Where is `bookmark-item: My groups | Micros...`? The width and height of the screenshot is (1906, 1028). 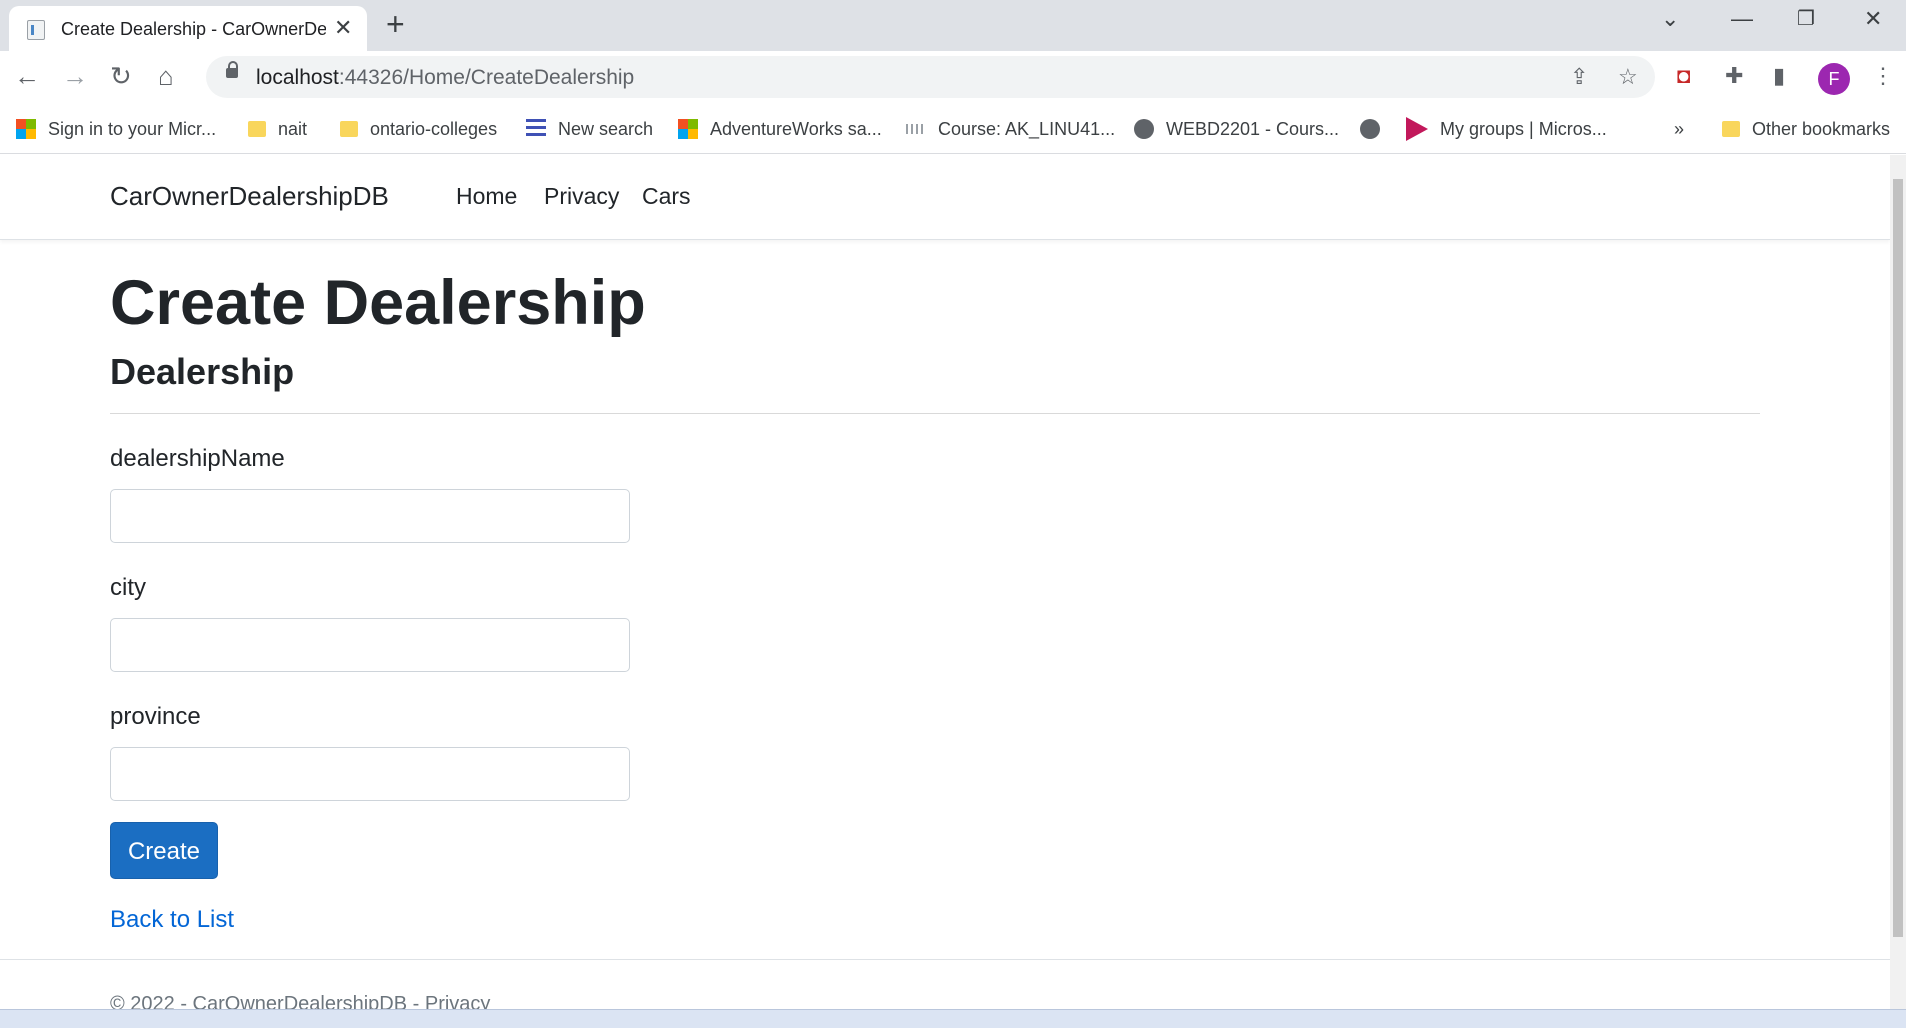
bookmark-item: My groups | Micros... is located at coordinates (1506, 129).